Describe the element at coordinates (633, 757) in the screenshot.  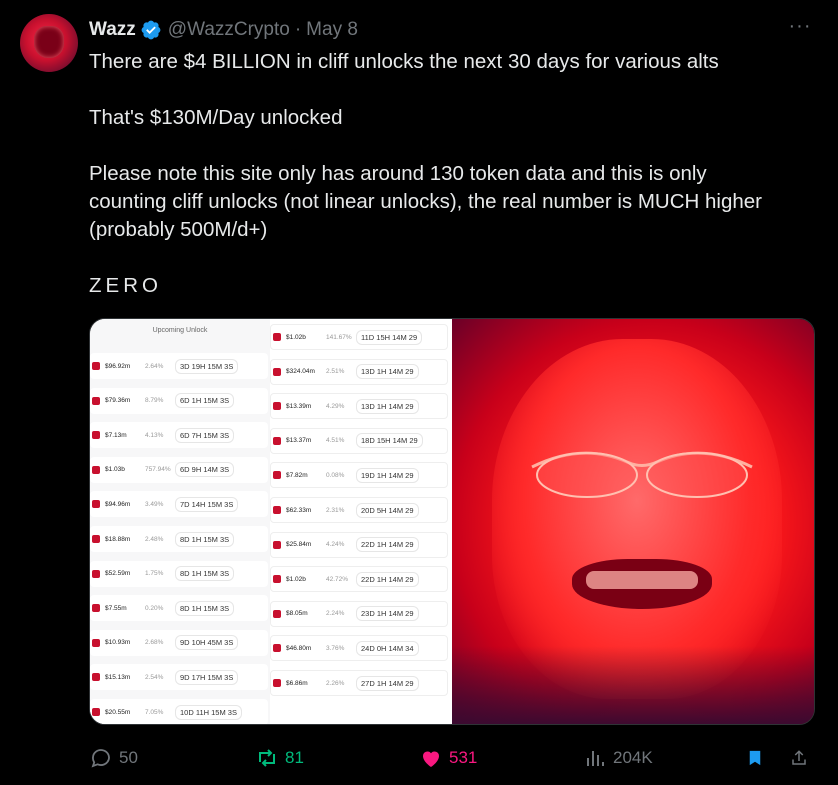
I see `views-count: 204K` at that location.